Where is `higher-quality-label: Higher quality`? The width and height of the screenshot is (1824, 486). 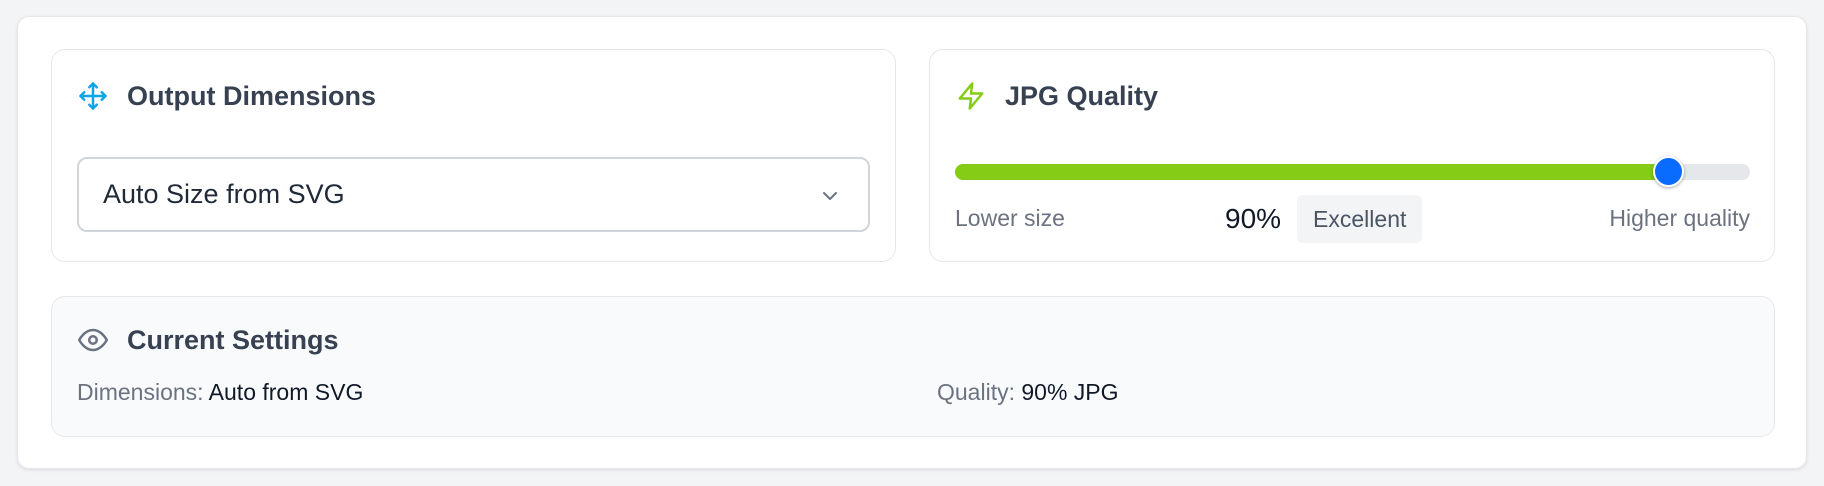 higher-quality-label: Higher quality is located at coordinates (1679, 218).